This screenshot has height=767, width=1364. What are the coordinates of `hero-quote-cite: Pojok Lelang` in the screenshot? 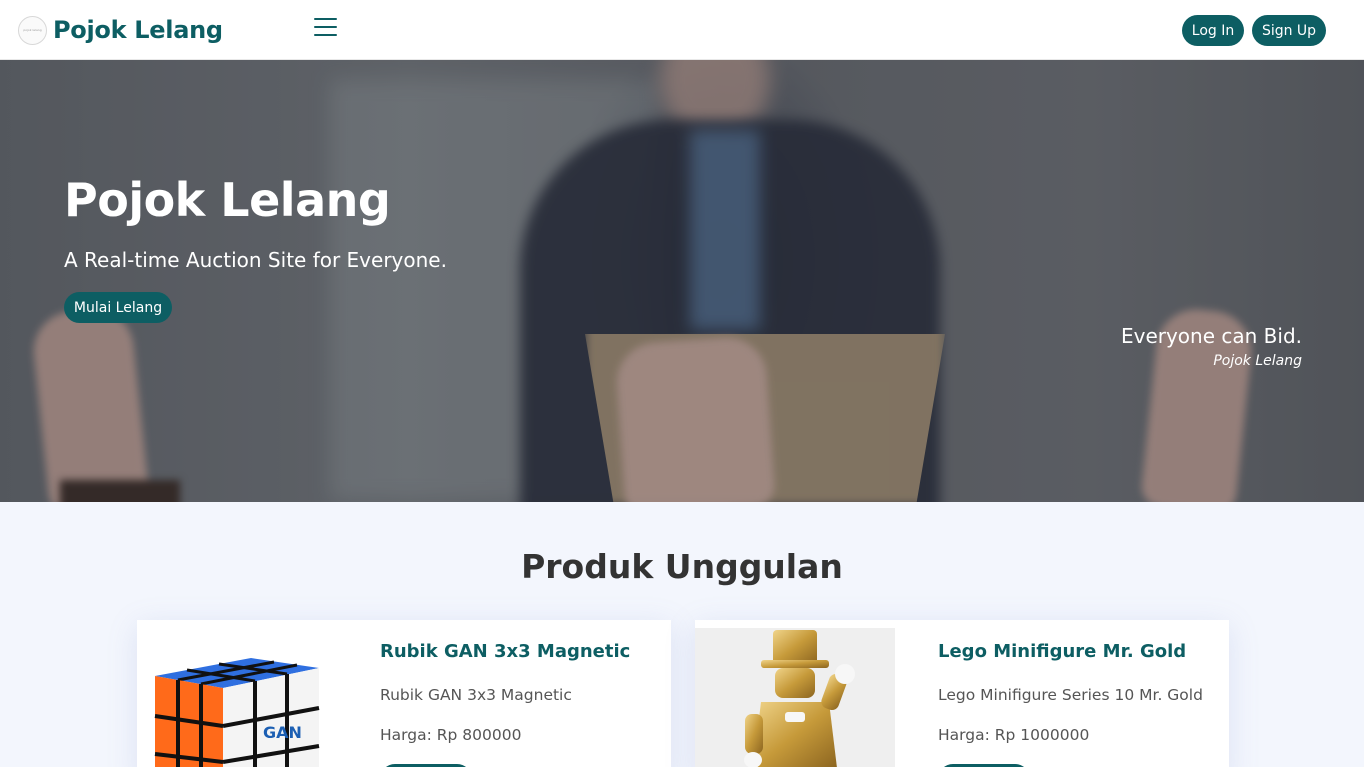 It's located at (1257, 361).